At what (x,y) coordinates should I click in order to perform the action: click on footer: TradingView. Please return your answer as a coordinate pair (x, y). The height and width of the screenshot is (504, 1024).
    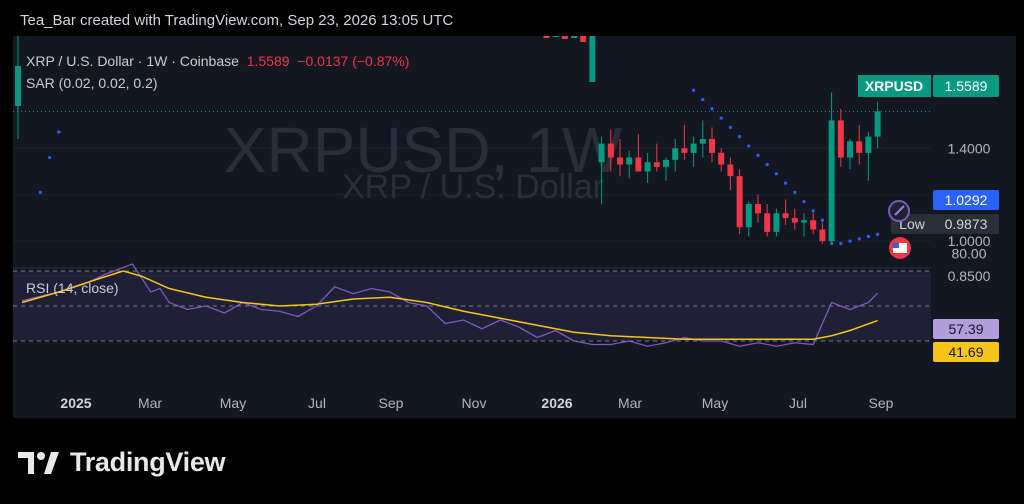
    Looking at the image, I should click on (122, 462).